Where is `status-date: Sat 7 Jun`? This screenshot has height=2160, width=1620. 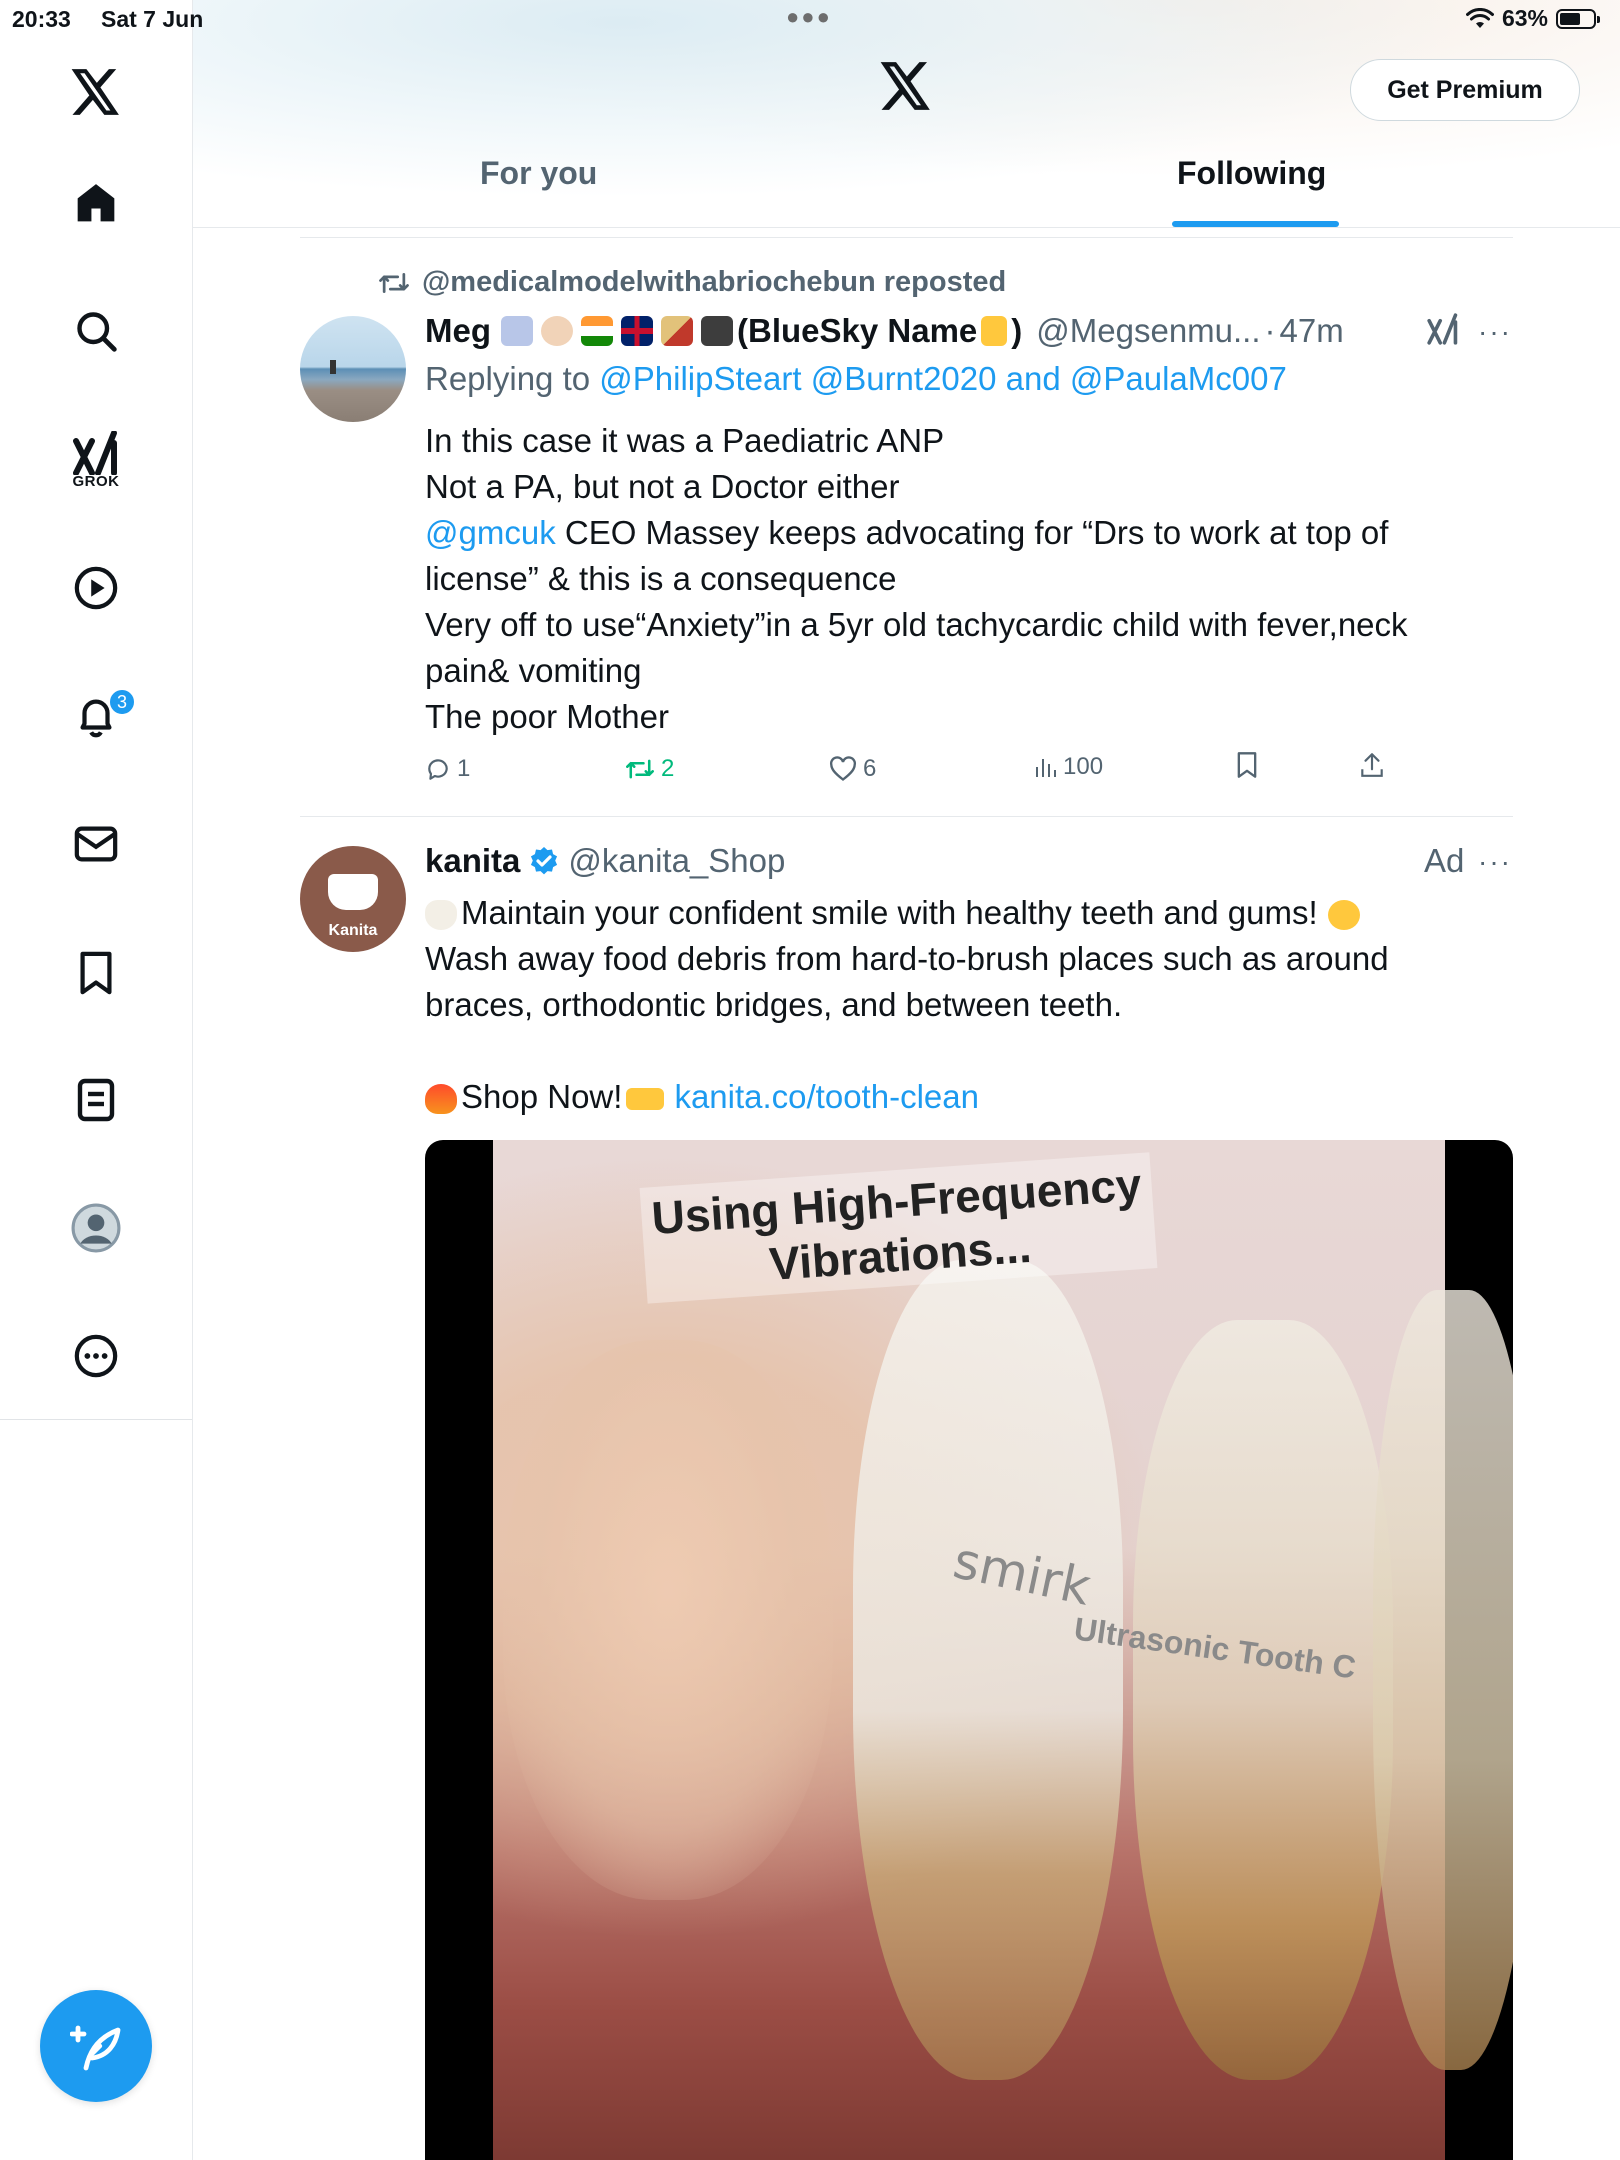 status-date: Sat 7 Jun is located at coordinates (152, 19).